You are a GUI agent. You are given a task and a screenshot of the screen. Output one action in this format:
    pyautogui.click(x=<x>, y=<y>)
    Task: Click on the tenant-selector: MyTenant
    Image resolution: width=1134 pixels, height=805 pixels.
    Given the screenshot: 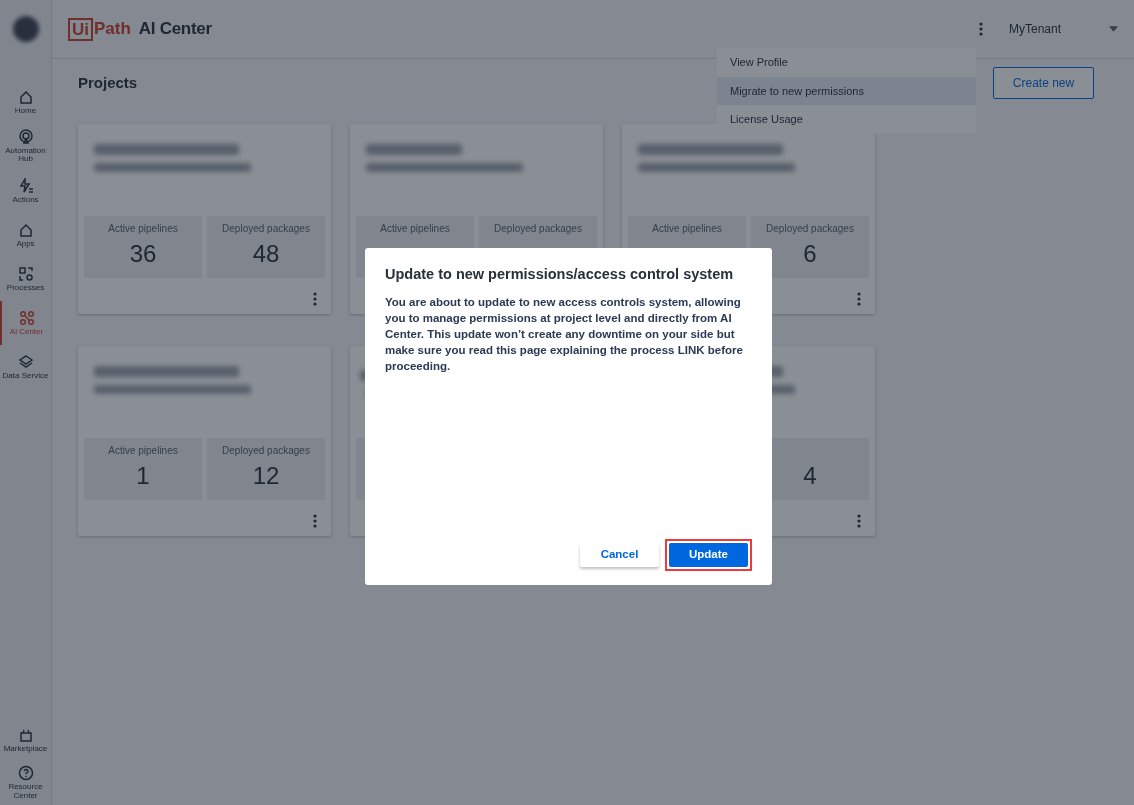 What is the action you would take?
    pyautogui.click(x=1059, y=29)
    